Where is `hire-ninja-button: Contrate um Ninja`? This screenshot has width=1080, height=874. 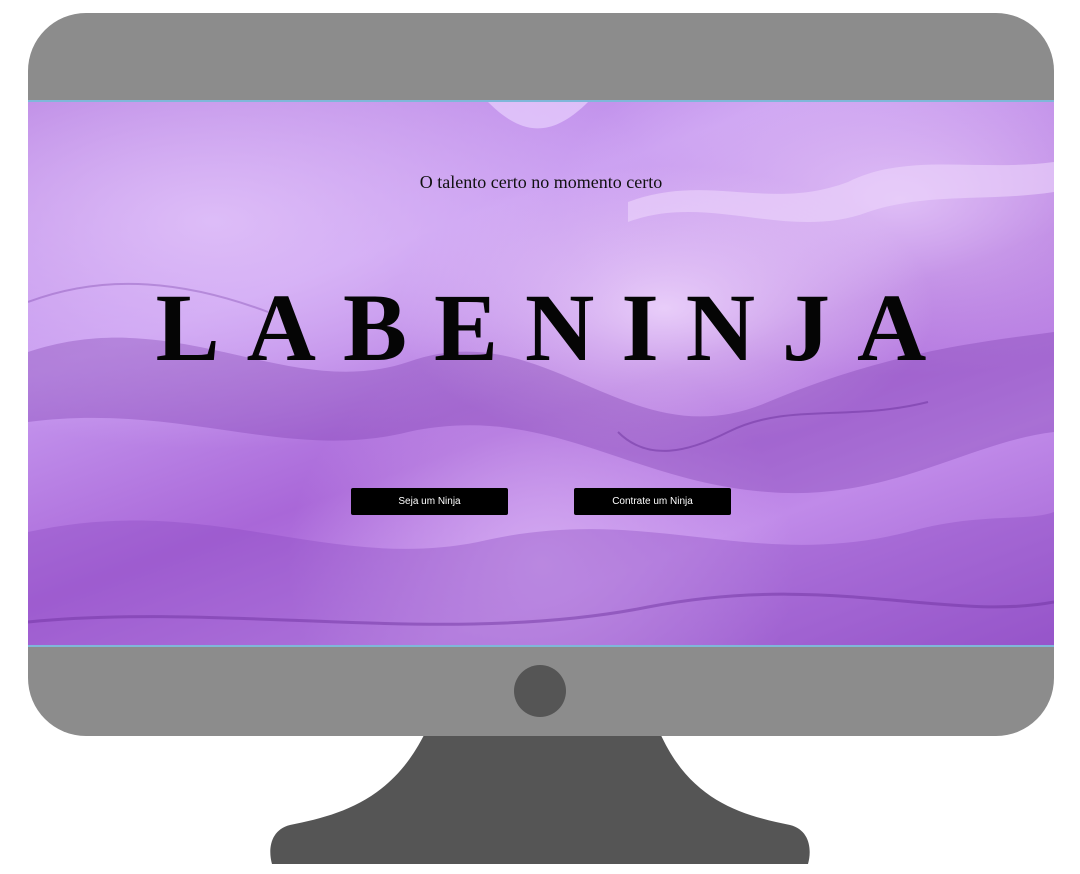 hire-ninja-button: Contrate um Ninja is located at coordinates (652, 501).